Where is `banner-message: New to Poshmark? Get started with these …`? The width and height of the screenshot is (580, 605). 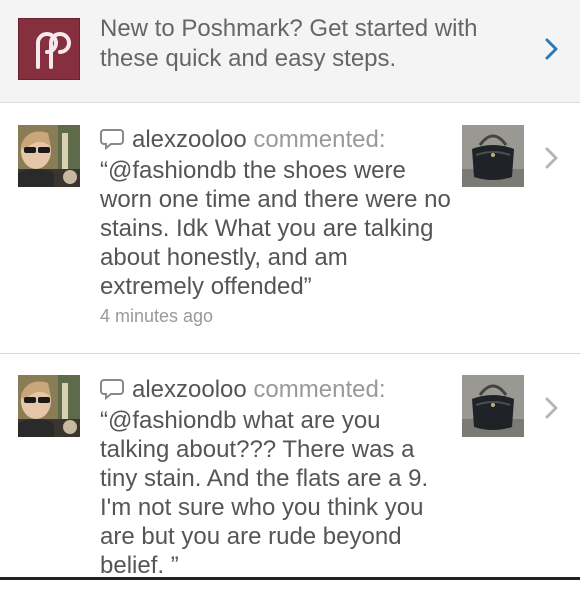
banner-message: New to Poshmark? Get started with these … is located at coordinates (289, 43).